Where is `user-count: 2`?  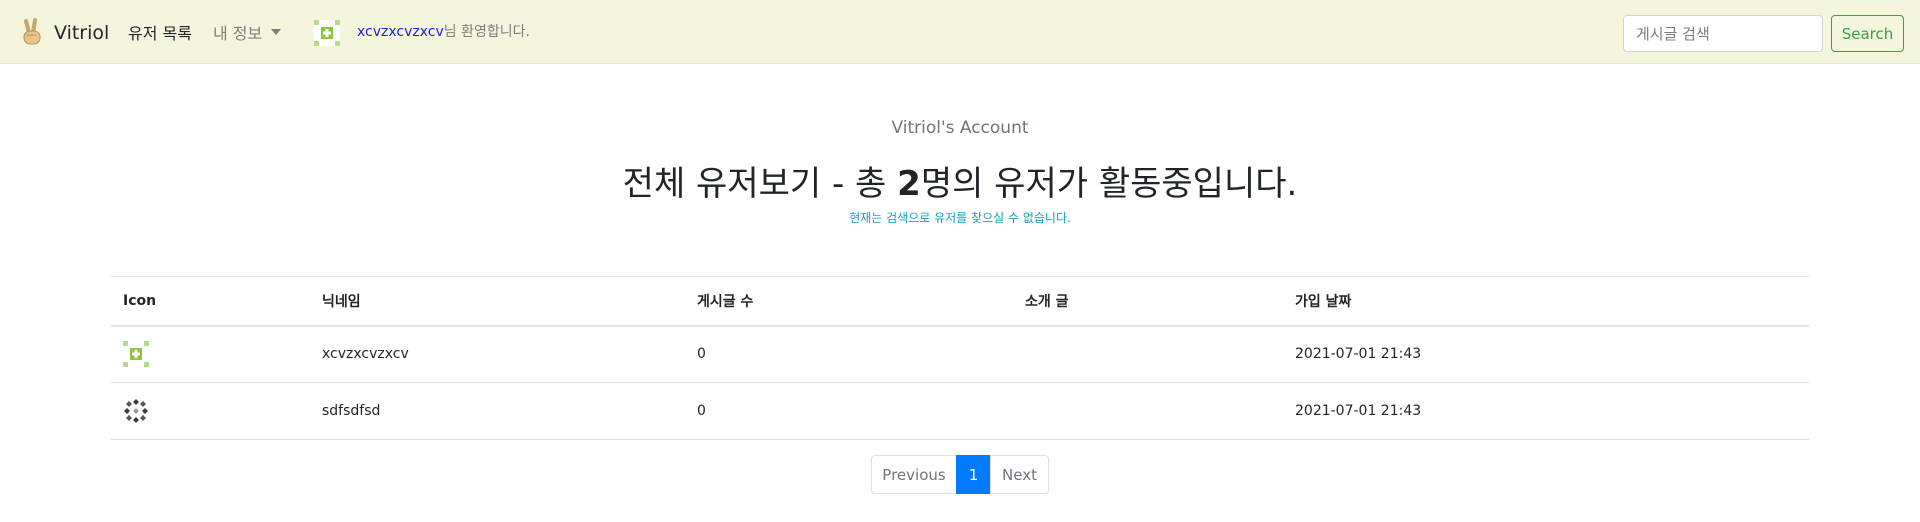
user-count: 2 is located at coordinates (909, 184).